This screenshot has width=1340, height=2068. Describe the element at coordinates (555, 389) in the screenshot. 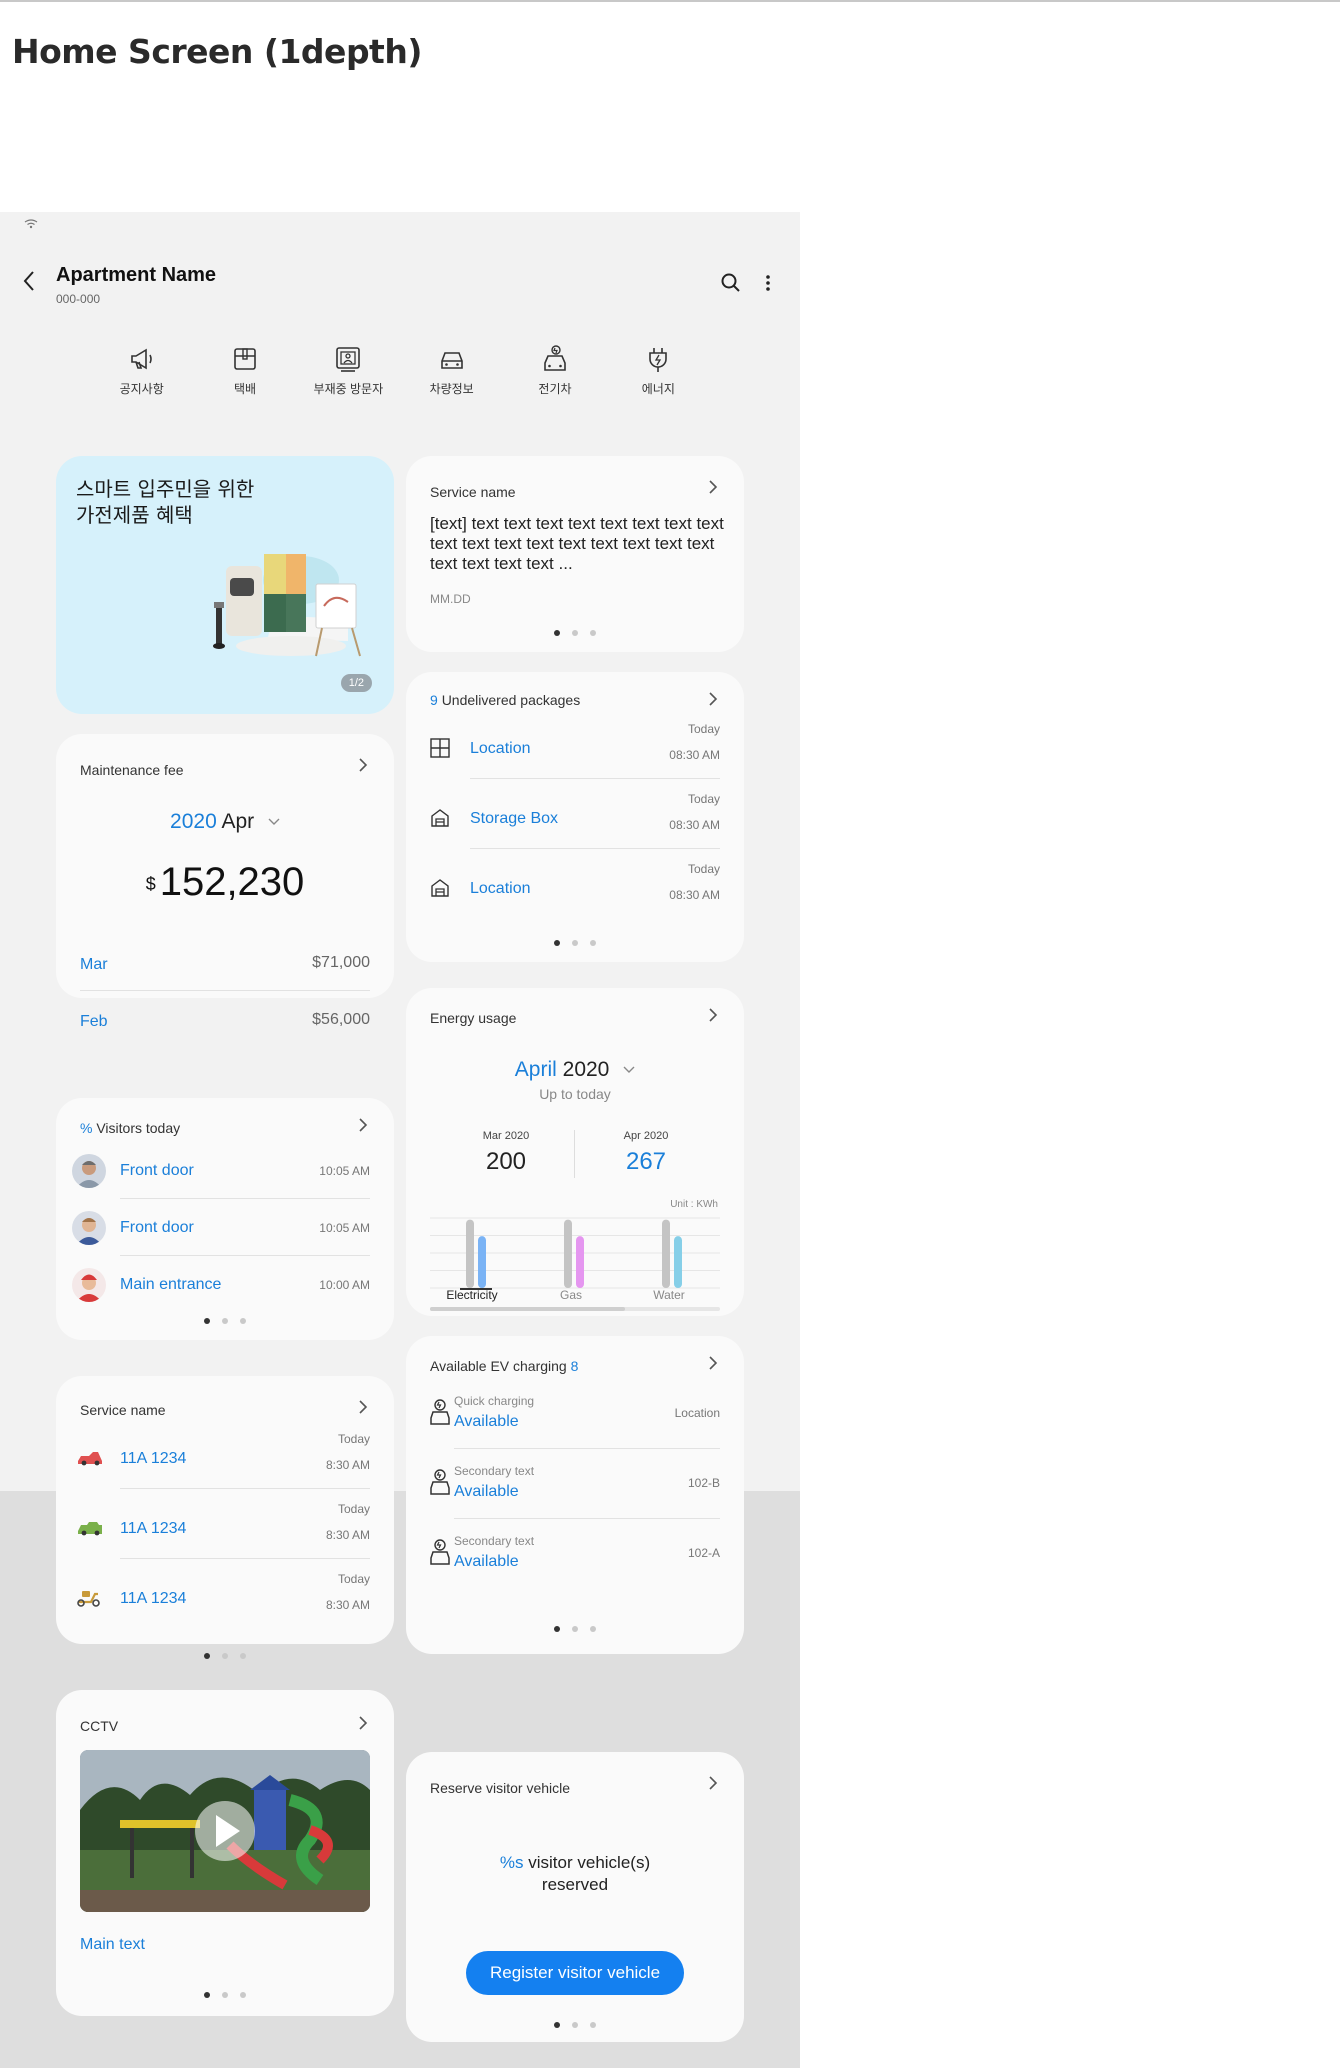

I see `shortcut-label: 전기차` at that location.